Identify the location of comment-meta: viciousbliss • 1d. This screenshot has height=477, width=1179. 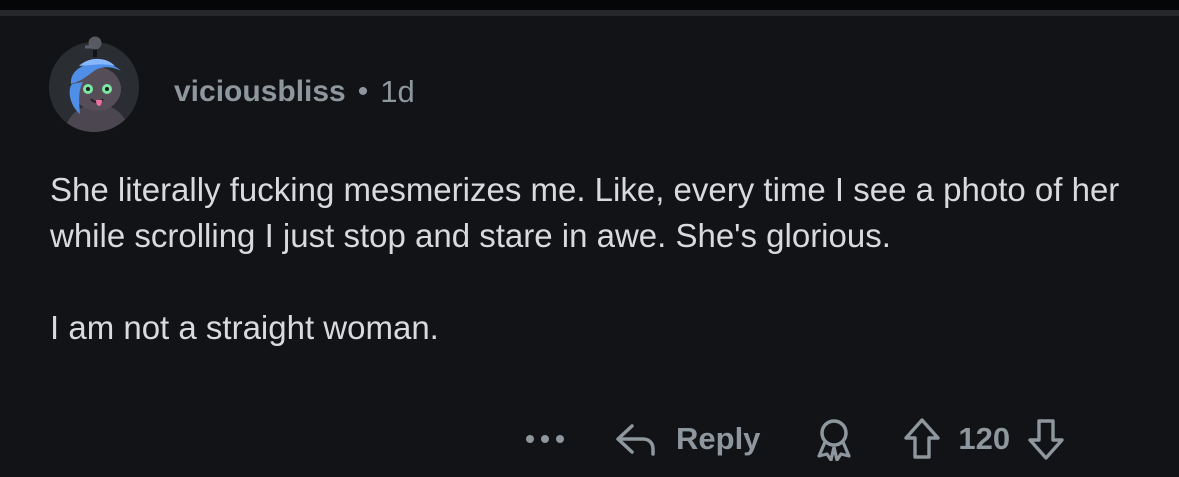
(294, 92).